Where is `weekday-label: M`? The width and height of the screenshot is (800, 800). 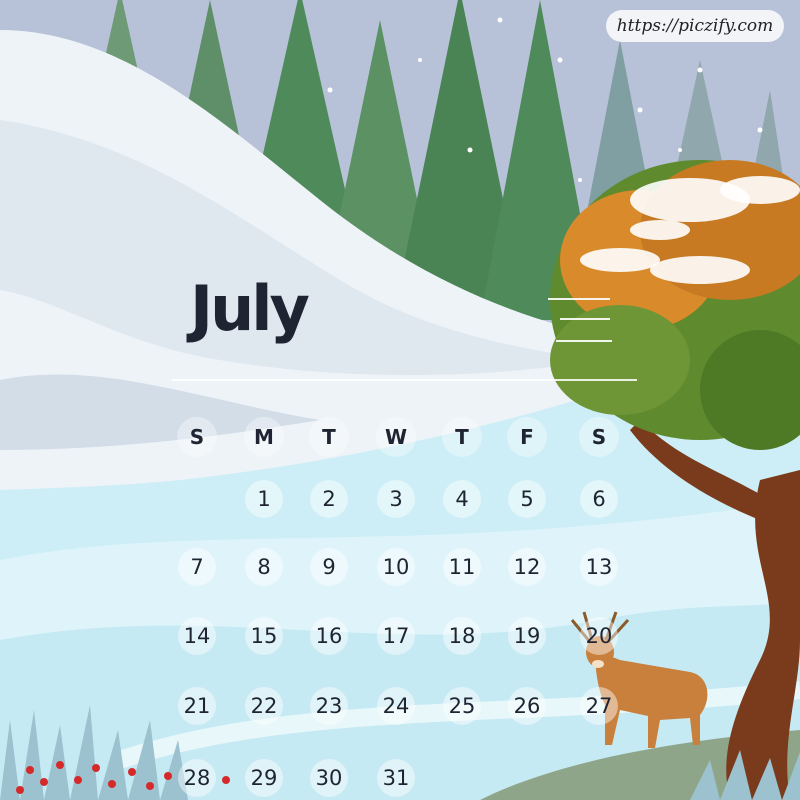 weekday-label: M is located at coordinates (264, 437).